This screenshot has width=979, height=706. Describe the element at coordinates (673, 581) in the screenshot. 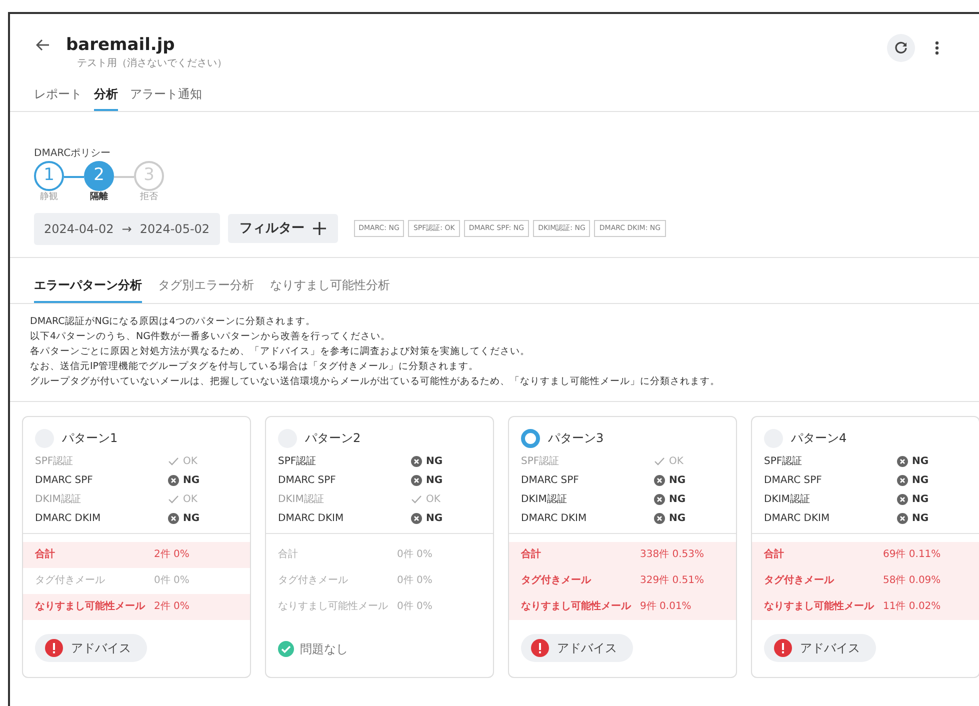

I see `summary-value: 329件 0.51%` at that location.